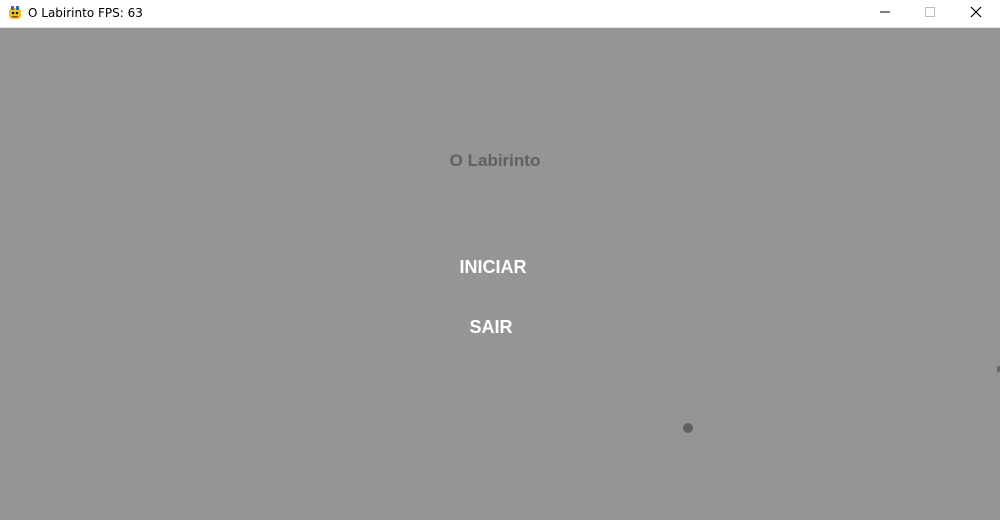  Describe the element at coordinates (493, 267) in the screenshot. I see `start-menu-option: INICIAR` at that location.